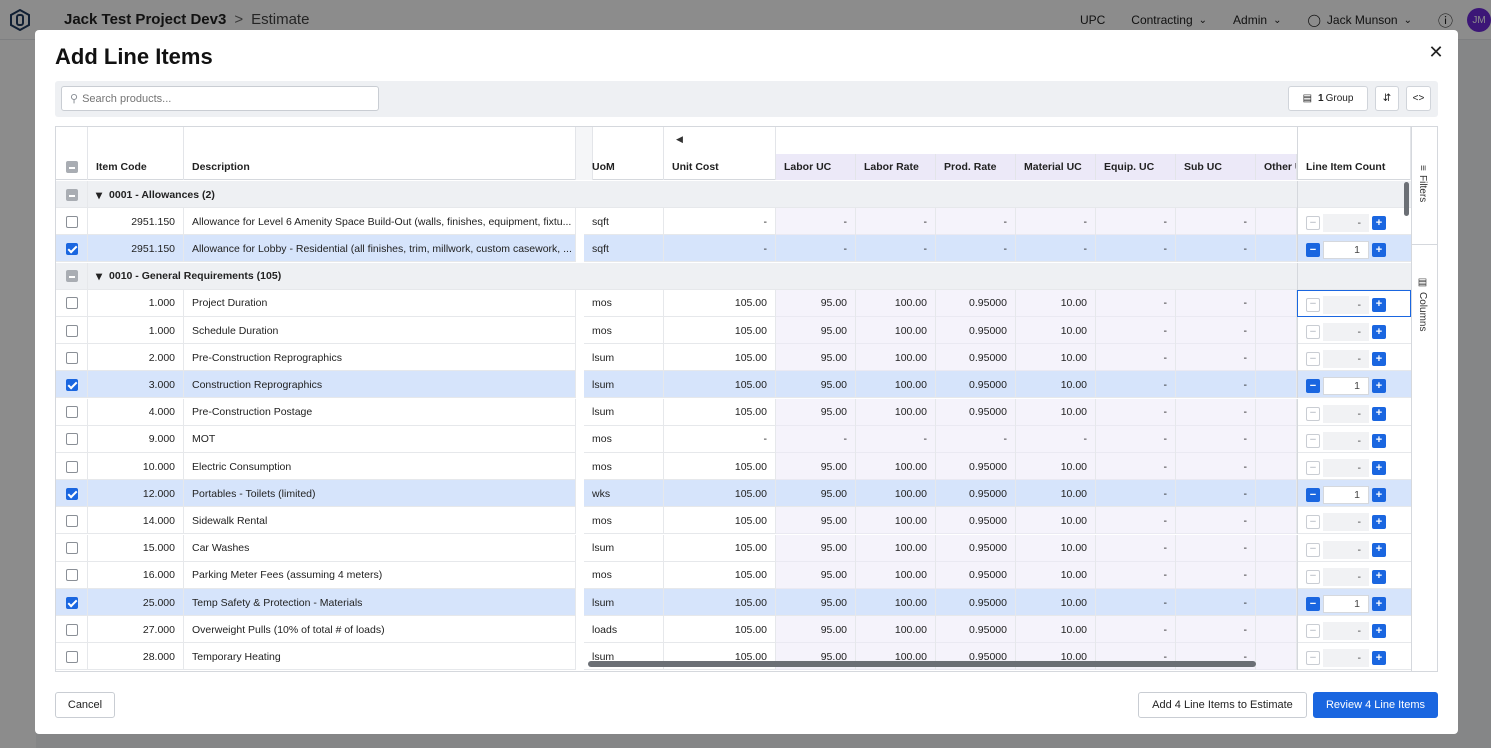 The width and height of the screenshot is (1491, 748). What do you see at coordinates (380, 439) in the screenshot?
I see `cell-desc: MOT` at bounding box center [380, 439].